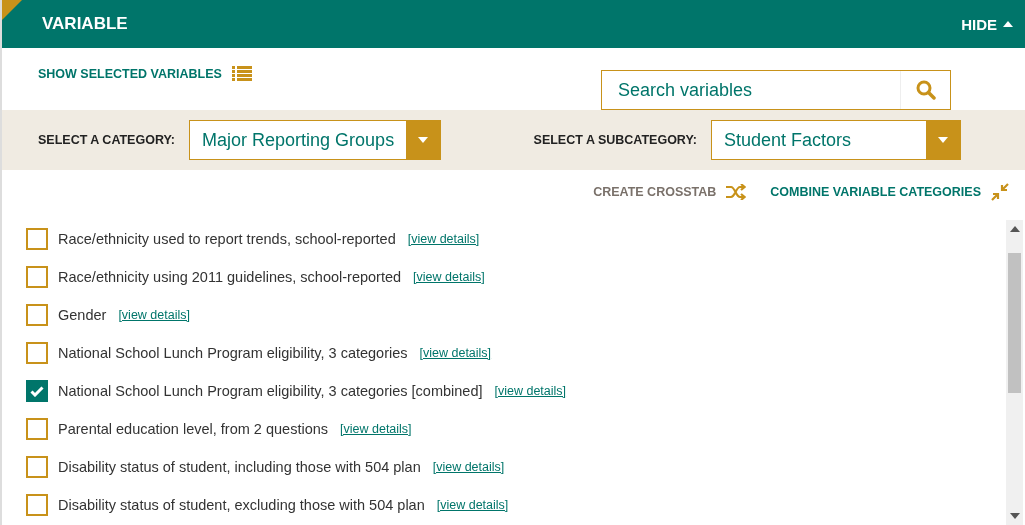 The width and height of the screenshot is (1025, 525). I want to click on scroll-down-icon, so click(1014, 516).